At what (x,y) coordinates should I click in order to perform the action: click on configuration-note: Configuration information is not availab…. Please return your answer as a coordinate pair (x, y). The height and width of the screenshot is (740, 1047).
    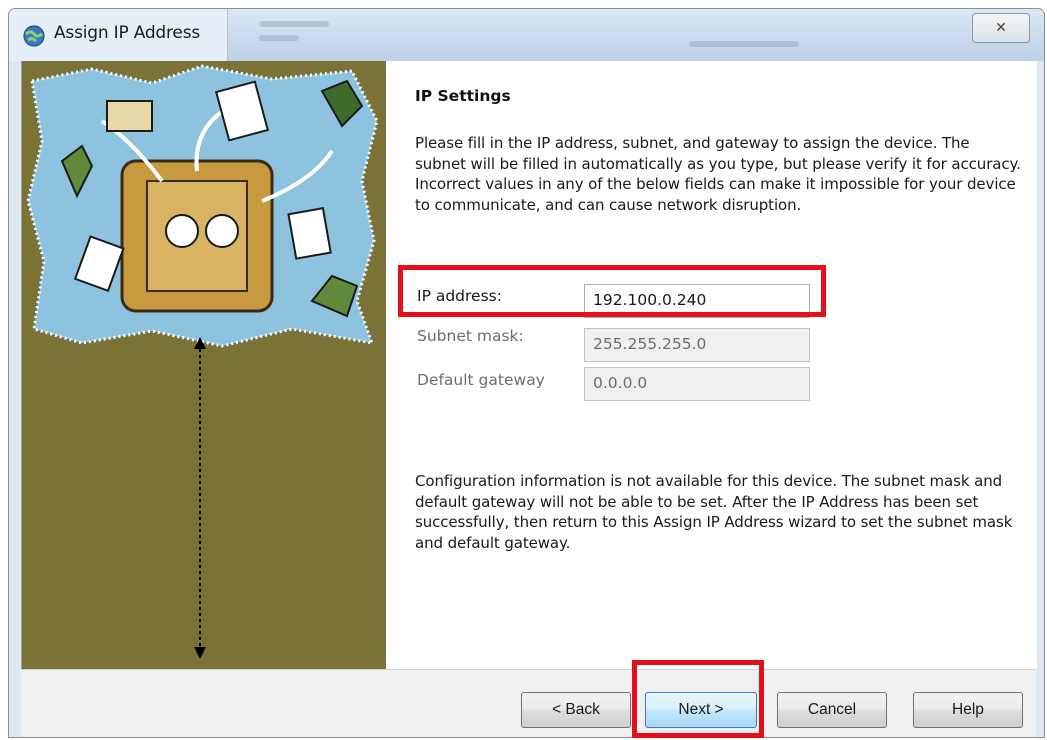
    Looking at the image, I should click on (714, 512).